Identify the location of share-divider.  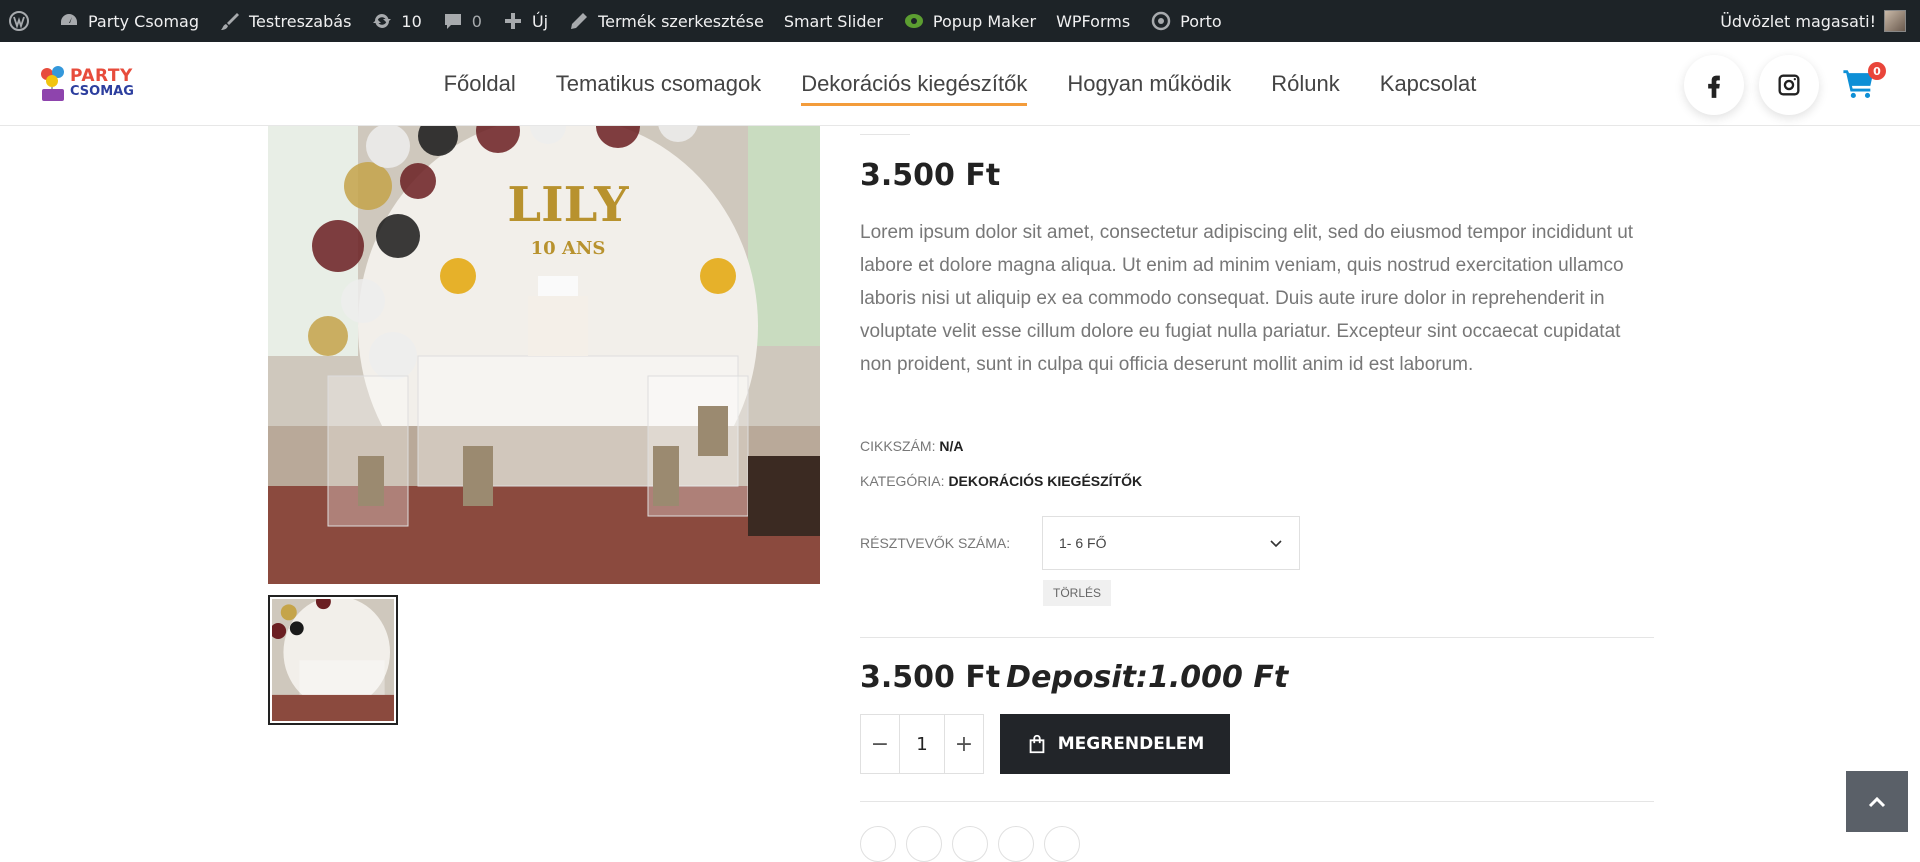
(1257, 801).